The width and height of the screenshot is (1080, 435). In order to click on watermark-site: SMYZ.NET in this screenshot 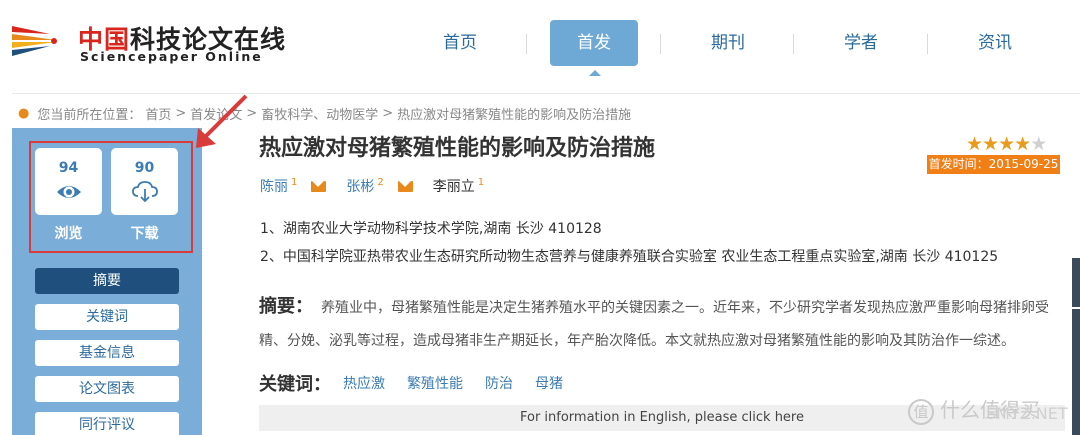, I will do `click(1027, 413)`.